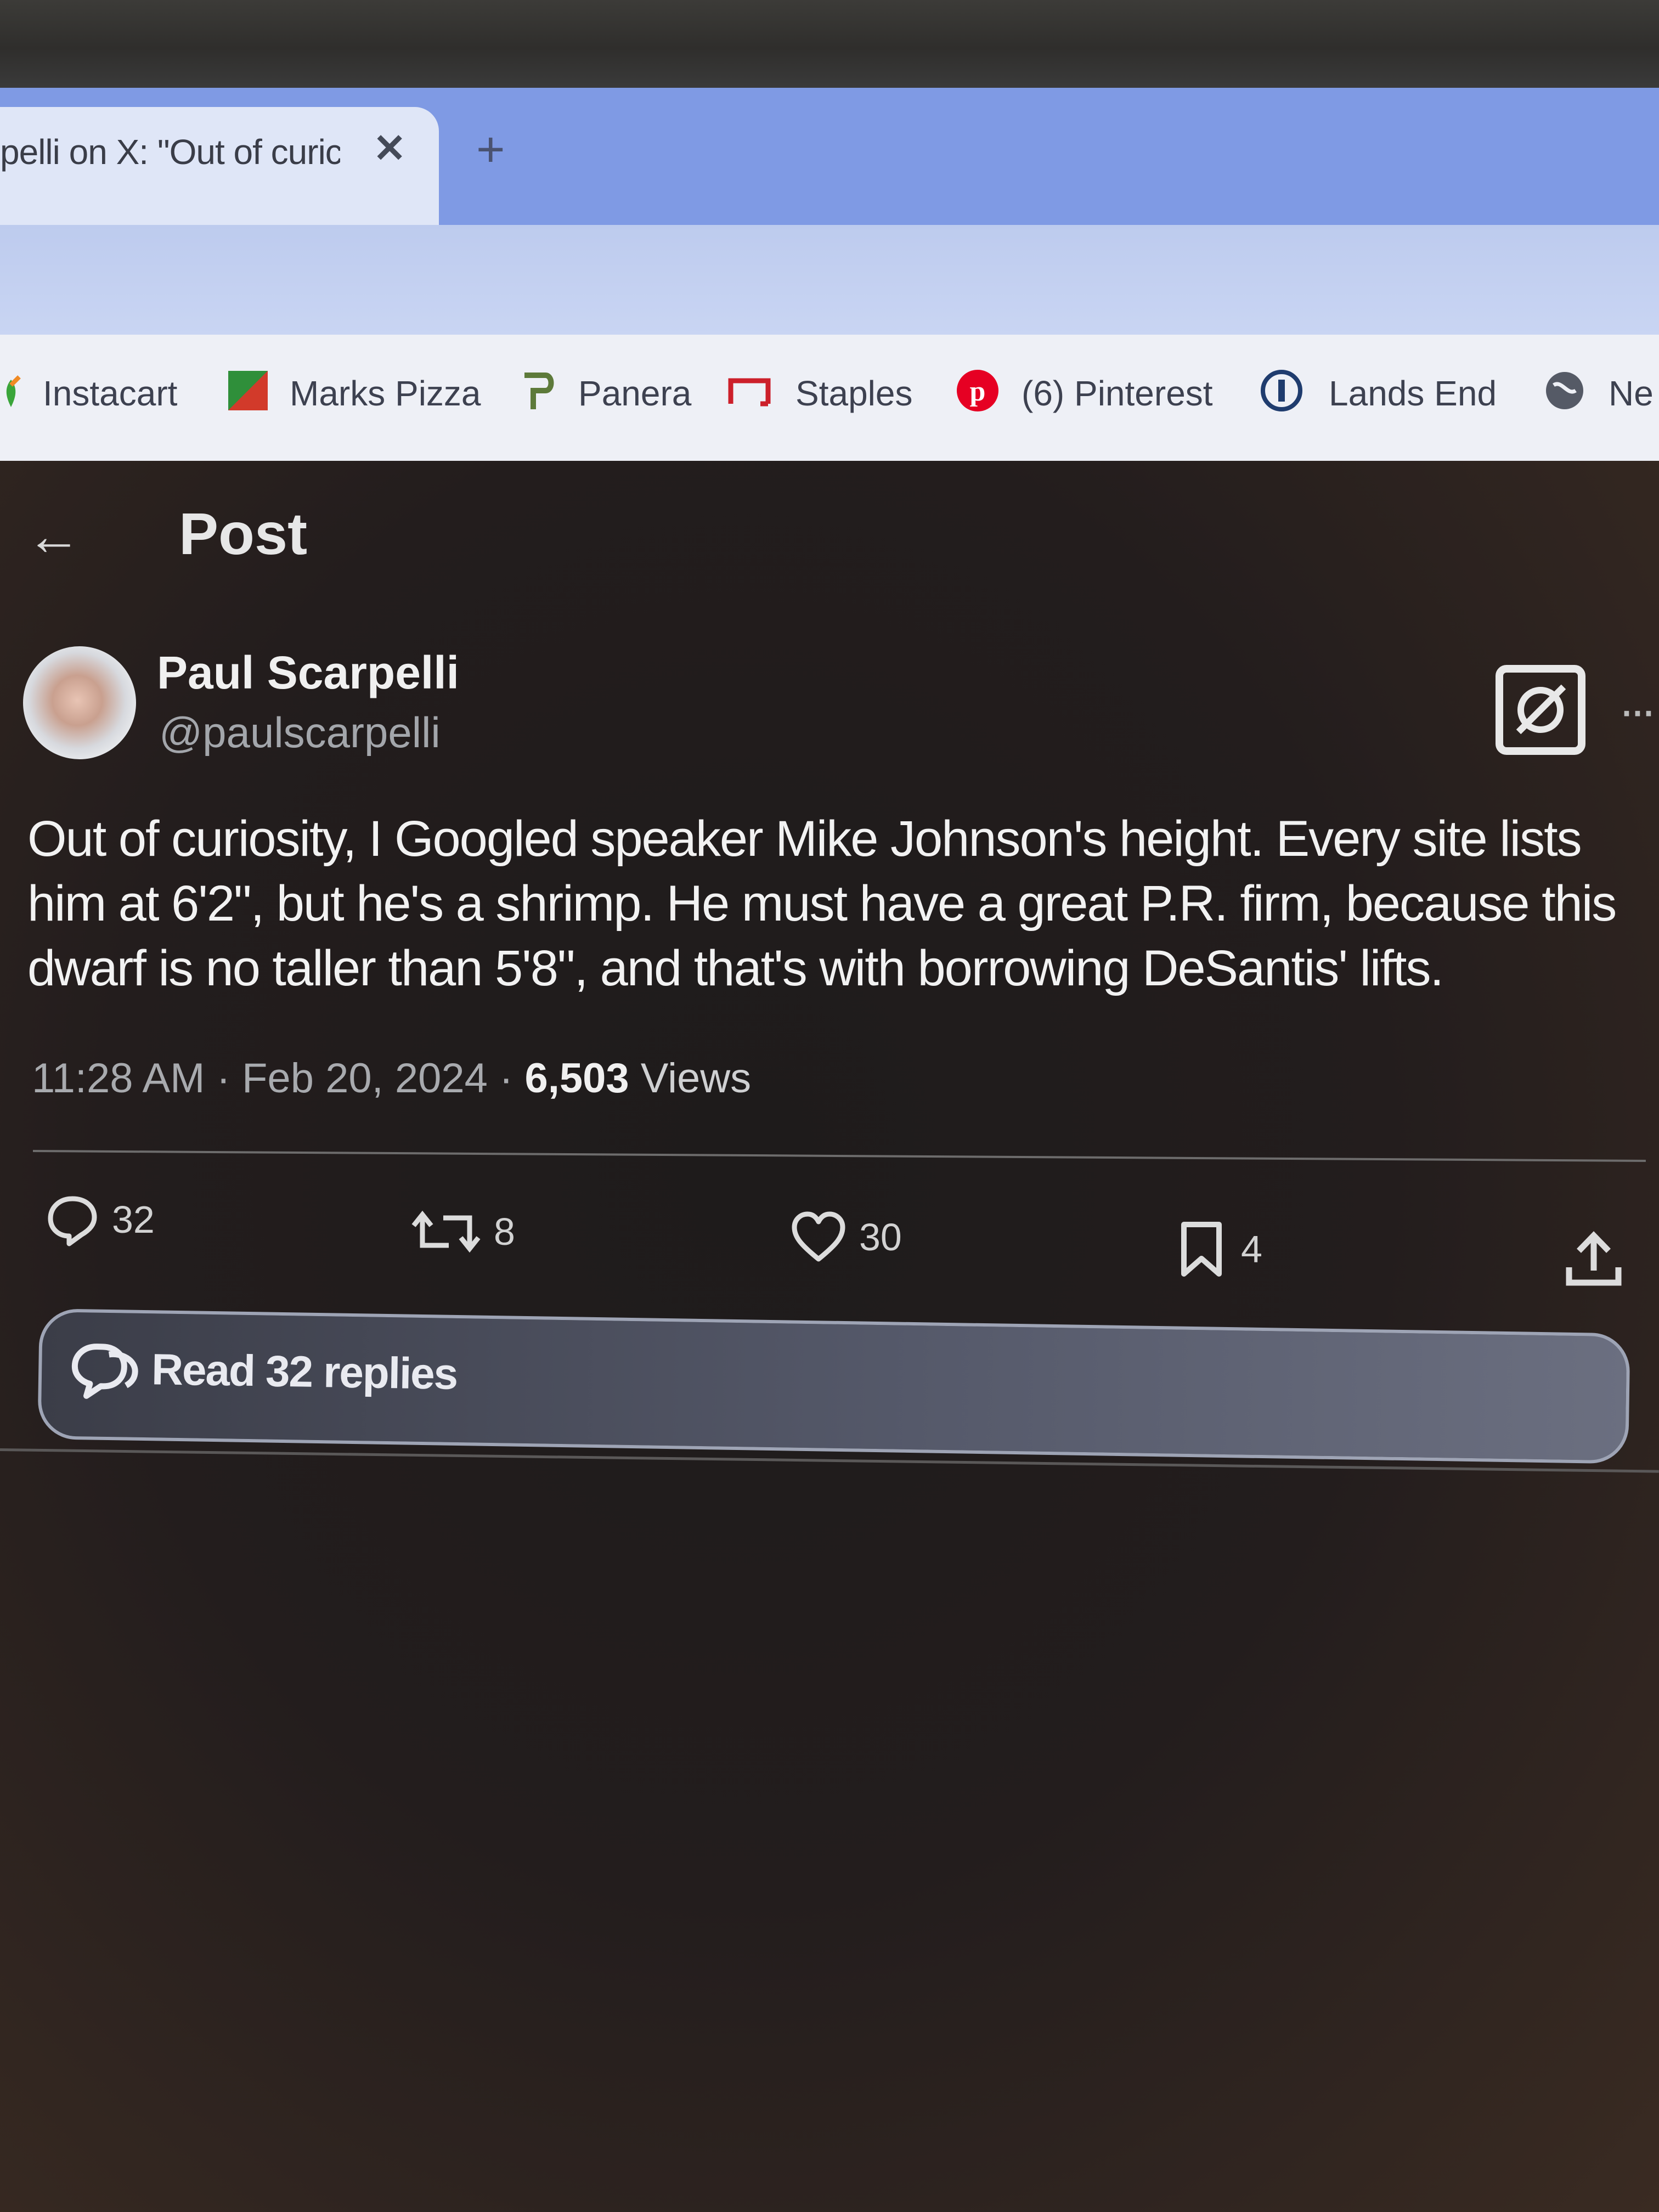 The width and height of the screenshot is (1659, 2212). What do you see at coordinates (170, 152) in the screenshot?
I see `tab-title: pelli on X: "Out of curic` at bounding box center [170, 152].